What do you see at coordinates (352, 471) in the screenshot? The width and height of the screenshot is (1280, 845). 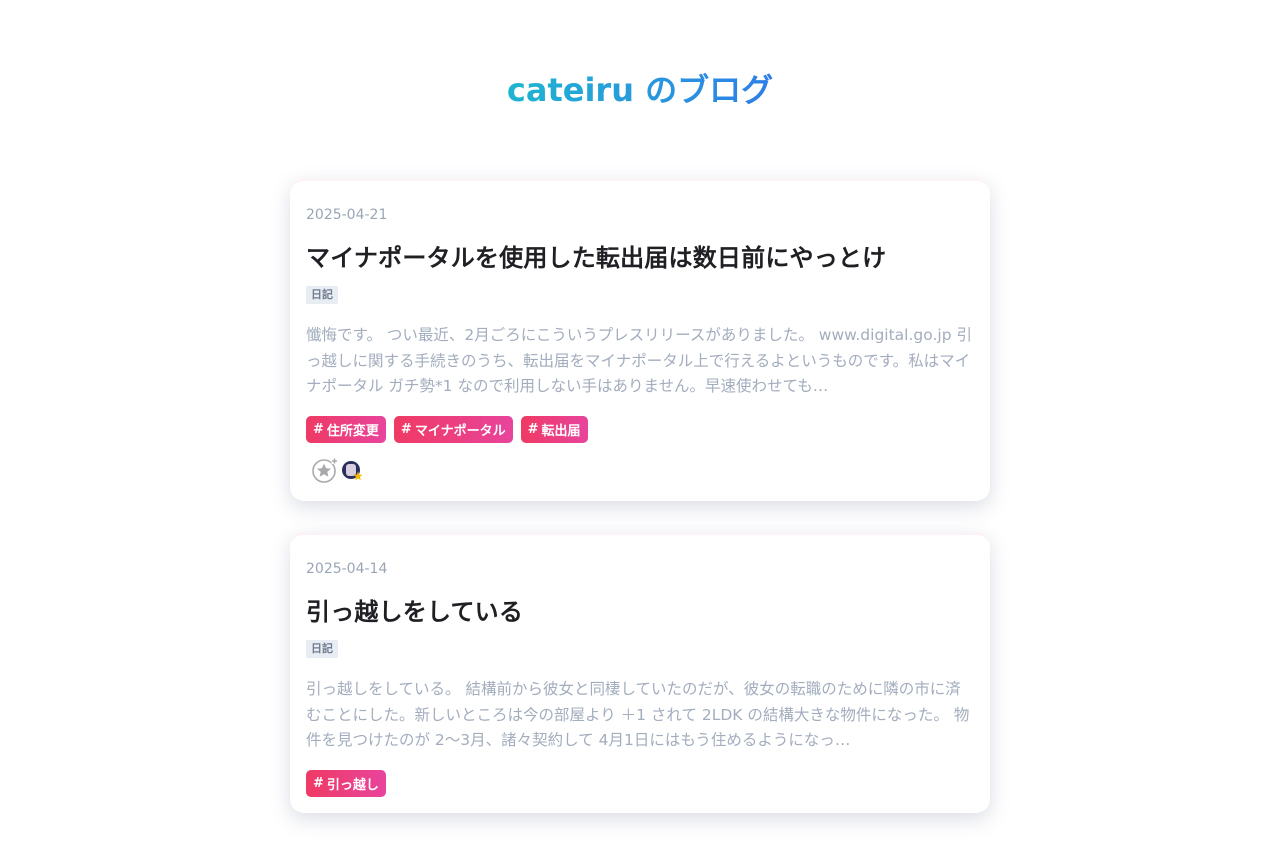 I see `user-avatar` at bounding box center [352, 471].